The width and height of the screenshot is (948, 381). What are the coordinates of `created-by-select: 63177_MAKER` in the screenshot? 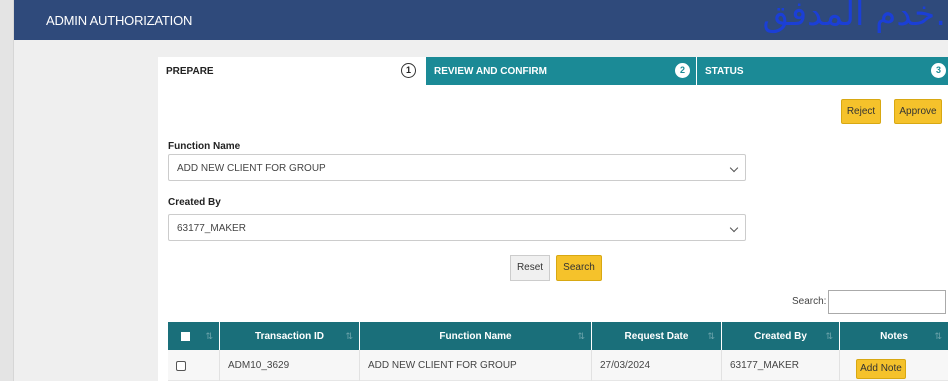 It's located at (457, 227).